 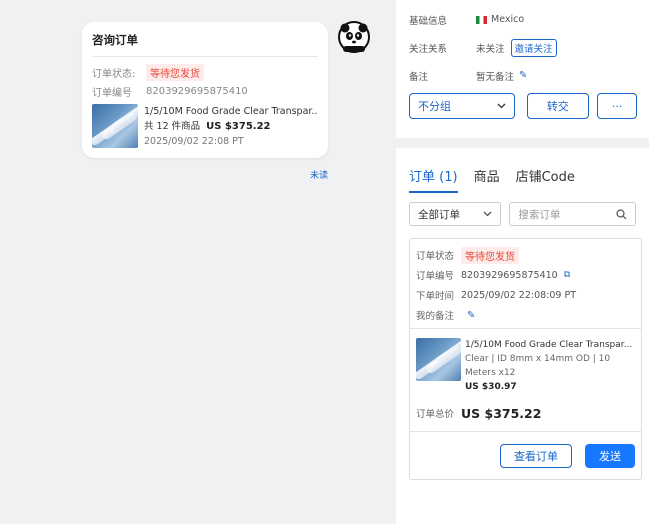 What do you see at coordinates (439, 214) in the screenshot?
I see `order-filter-value: 全部订单` at bounding box center [439, 214].